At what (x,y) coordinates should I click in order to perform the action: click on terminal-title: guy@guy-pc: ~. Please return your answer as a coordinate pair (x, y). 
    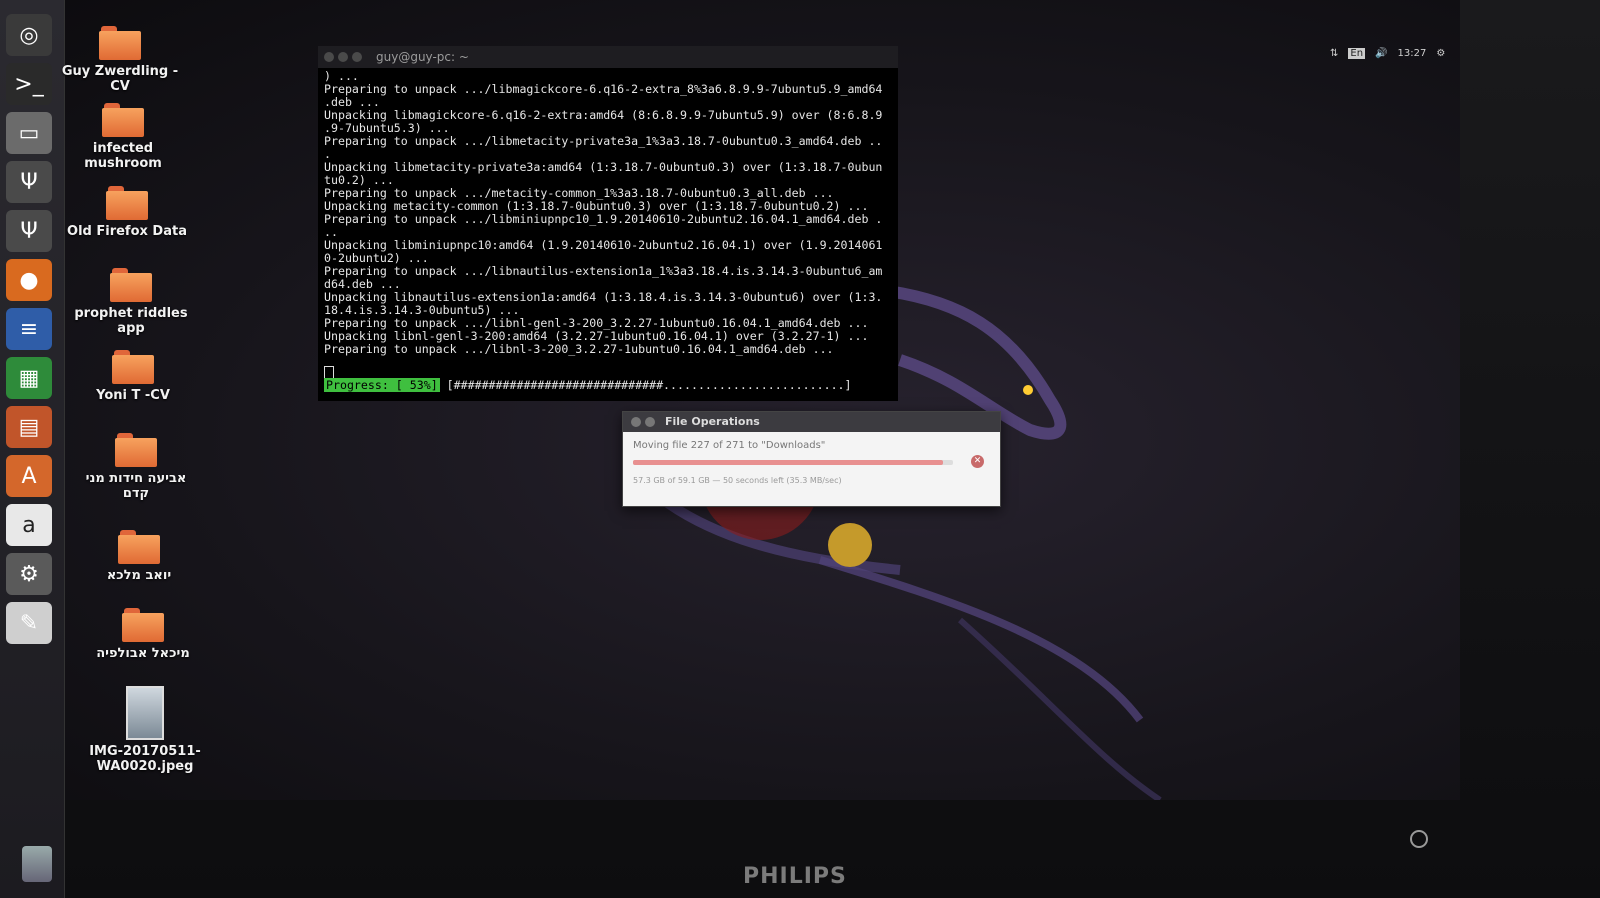
    Looking at the image, I should click on (422, 57).